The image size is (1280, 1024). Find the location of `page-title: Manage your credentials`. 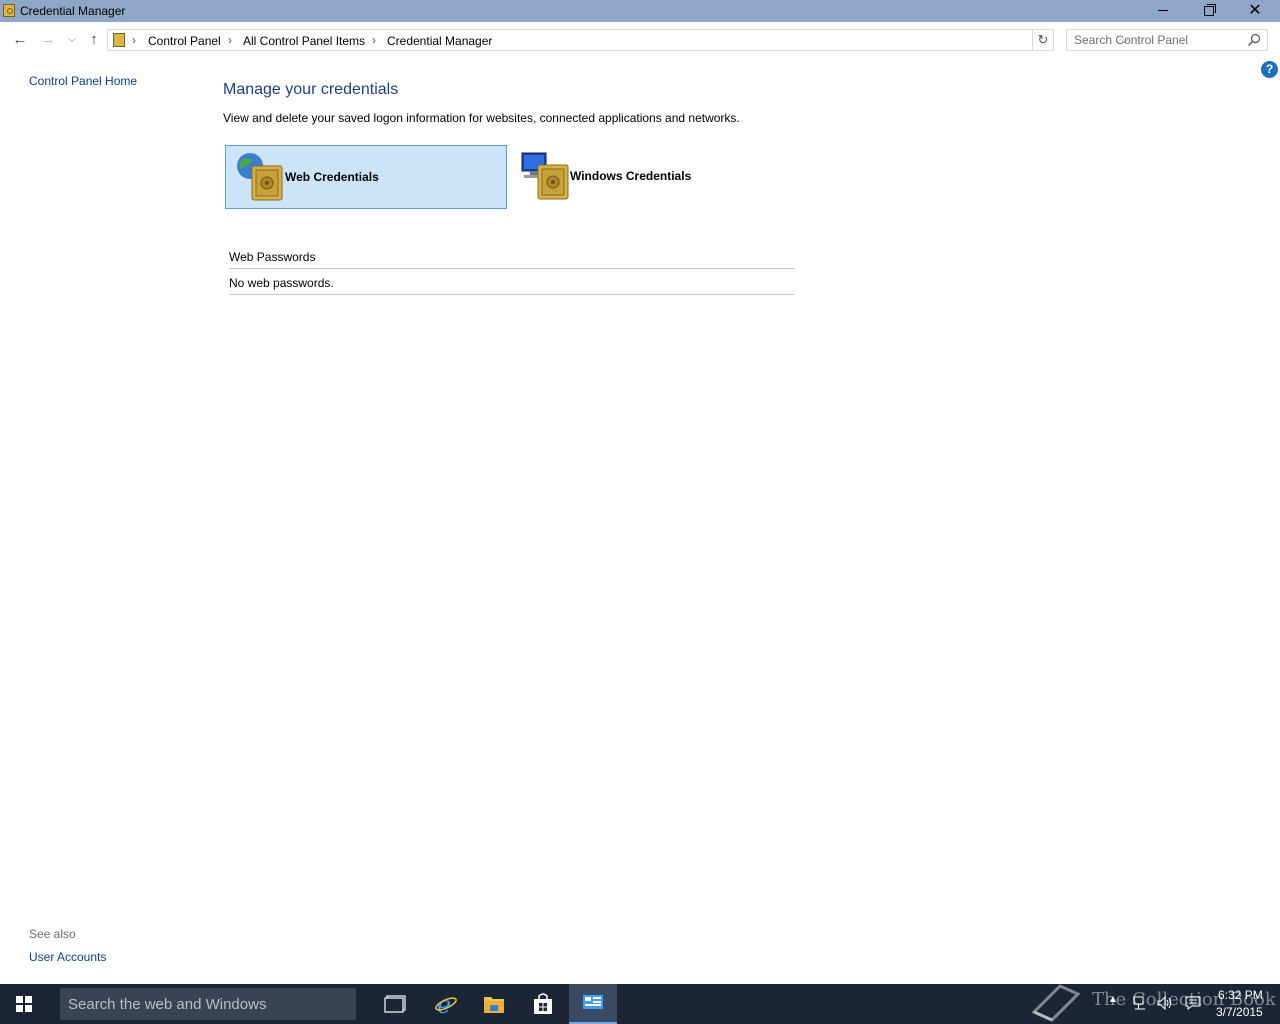

page-title: Manage your credentials is located at coordinates (311, 89).